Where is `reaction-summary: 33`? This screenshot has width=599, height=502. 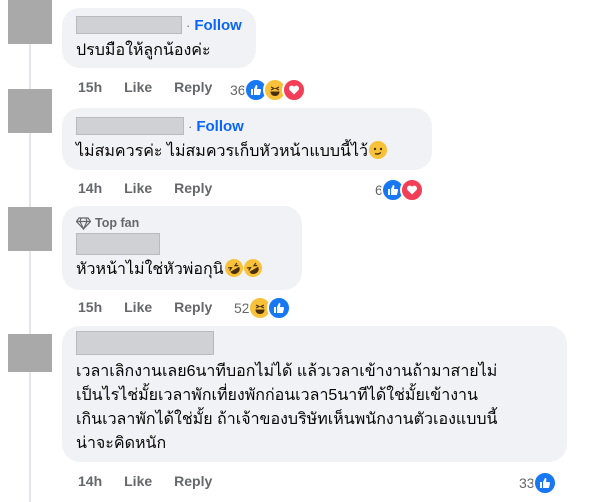 reaction-summary: 33 is located at coordinates (538, 483).